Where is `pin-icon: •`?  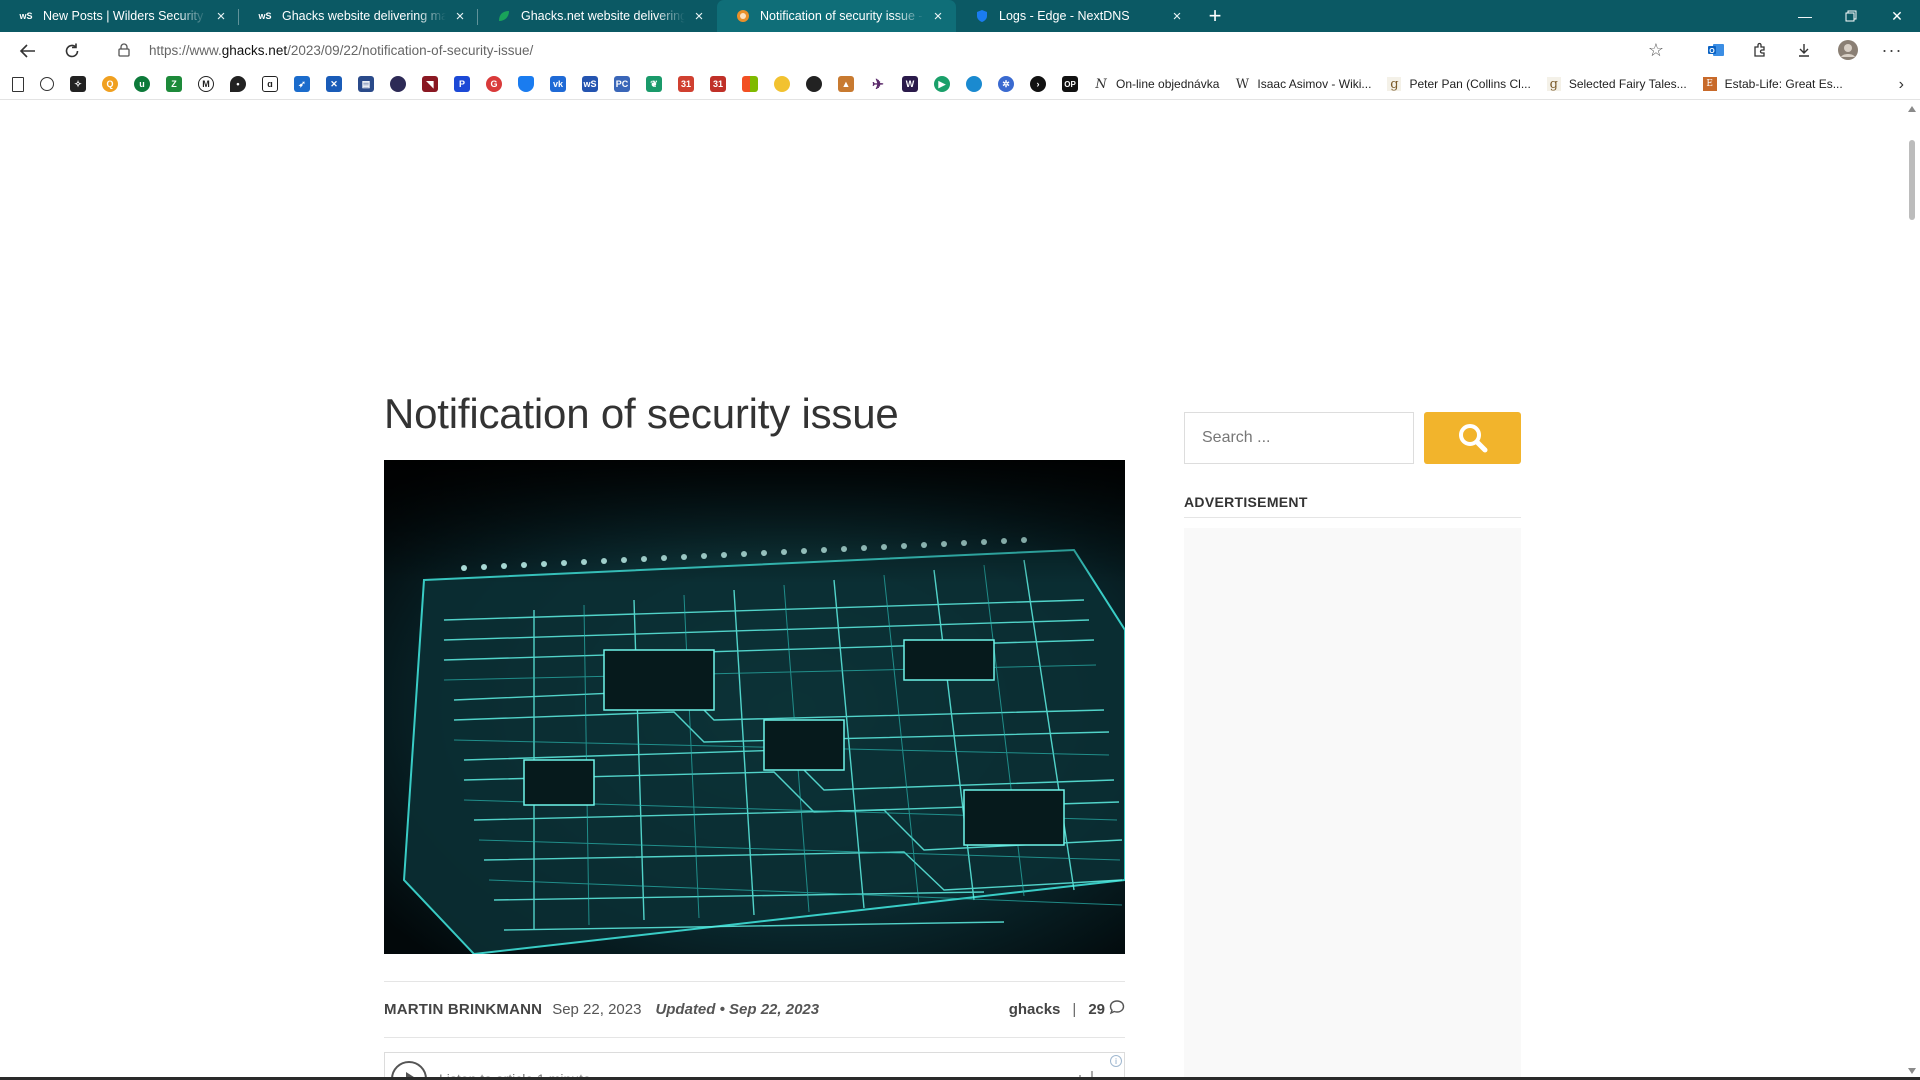 pin-icon: • is located at coordinates (238, 84).